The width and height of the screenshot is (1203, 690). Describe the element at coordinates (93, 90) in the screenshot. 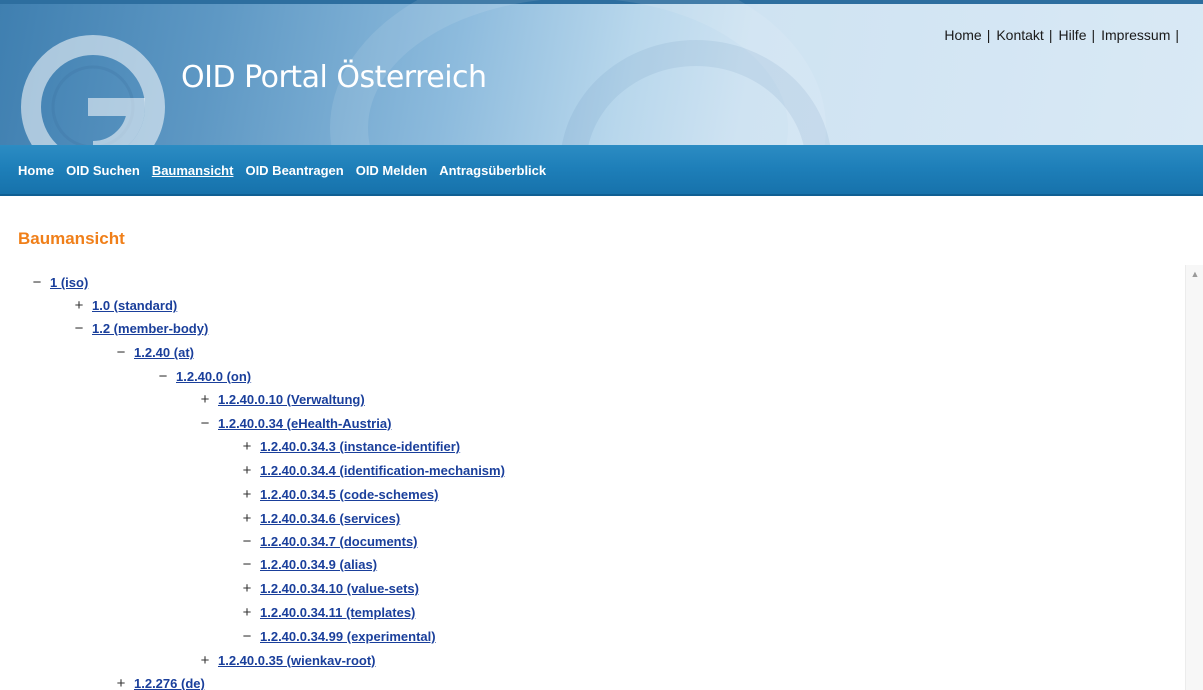

I see `portal-logo-icon` at that location.